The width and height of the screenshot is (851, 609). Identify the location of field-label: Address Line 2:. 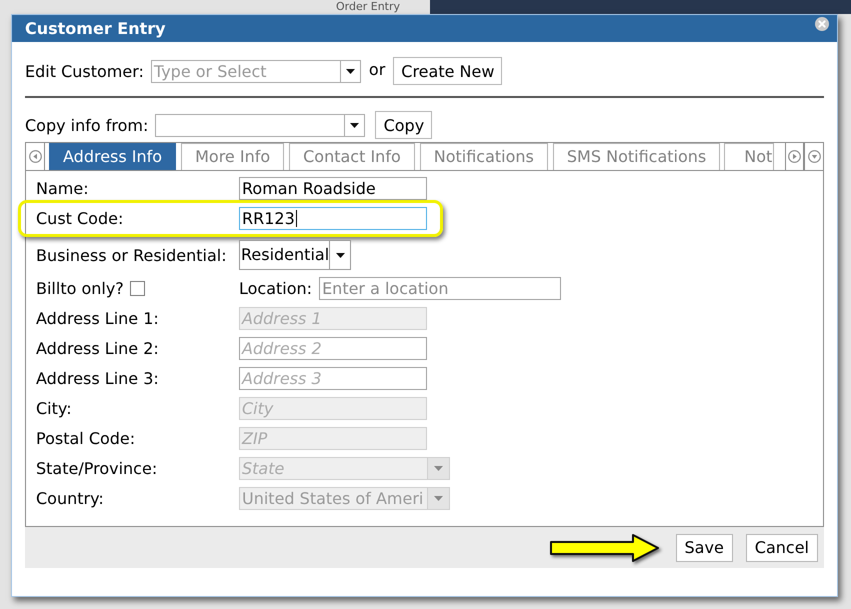
(98, 348).